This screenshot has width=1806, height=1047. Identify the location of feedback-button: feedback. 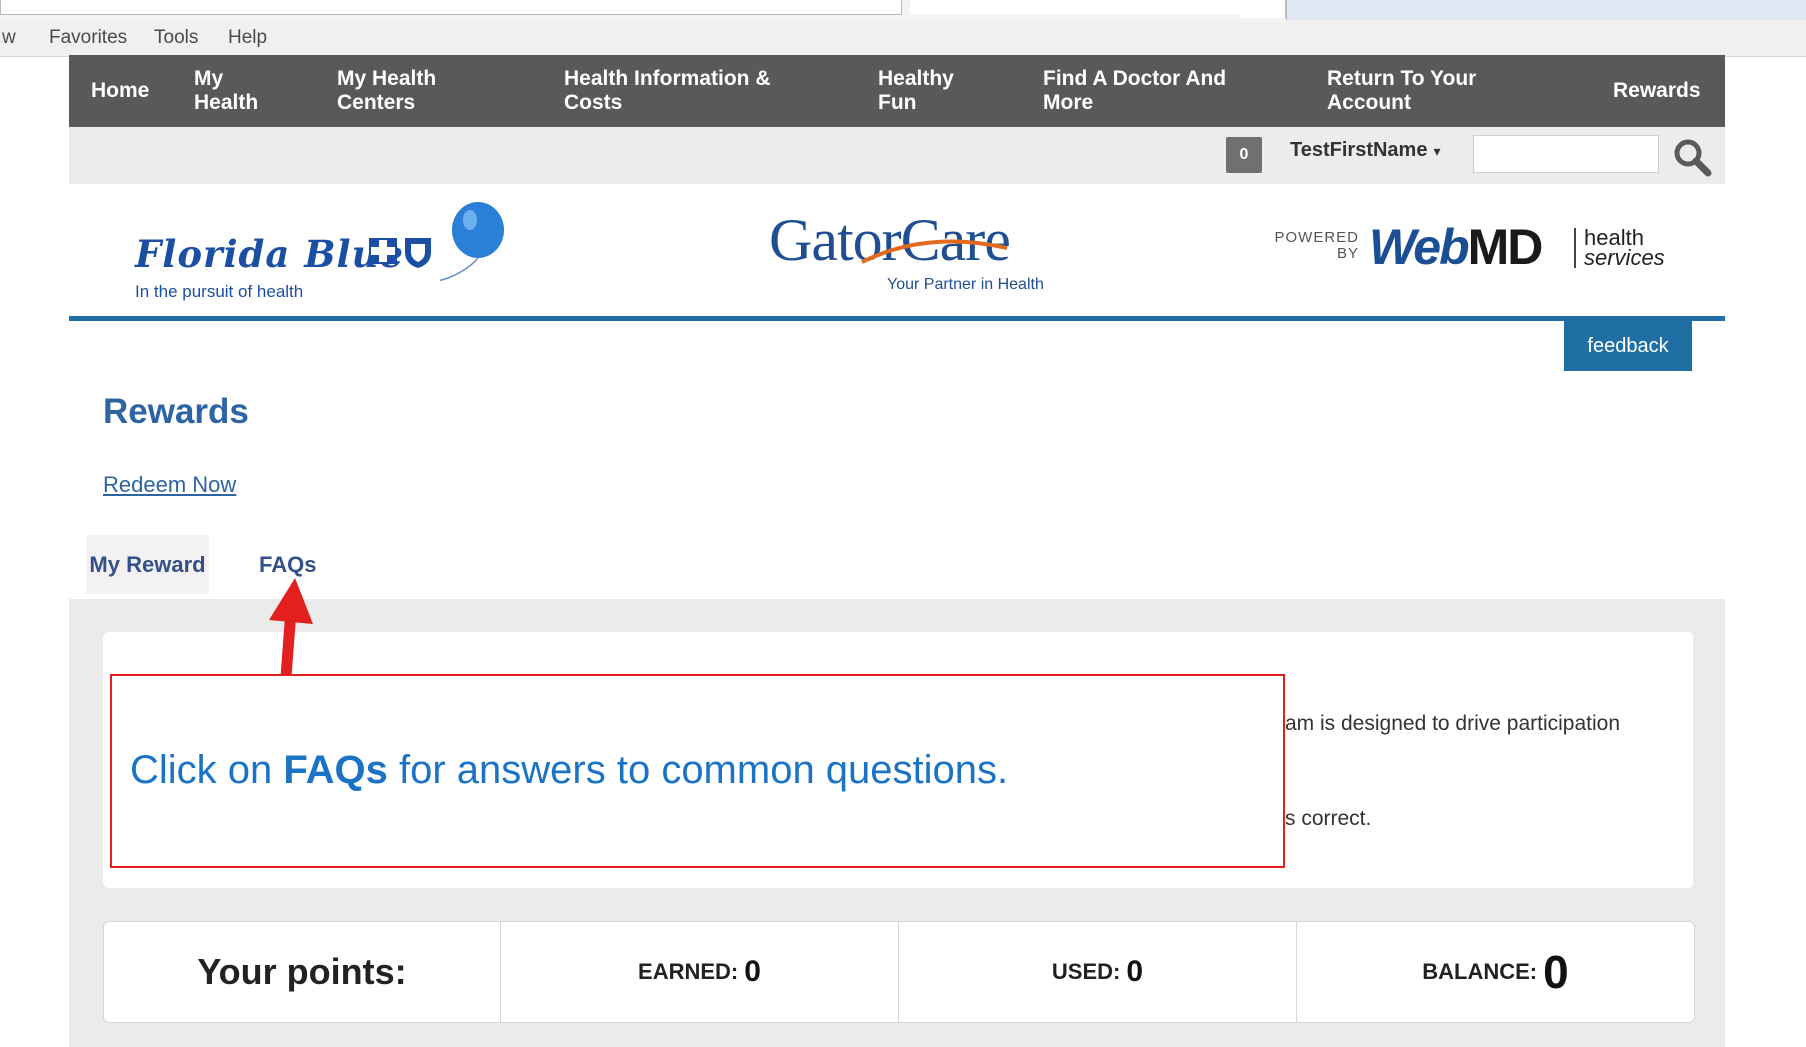
(1628, 346).